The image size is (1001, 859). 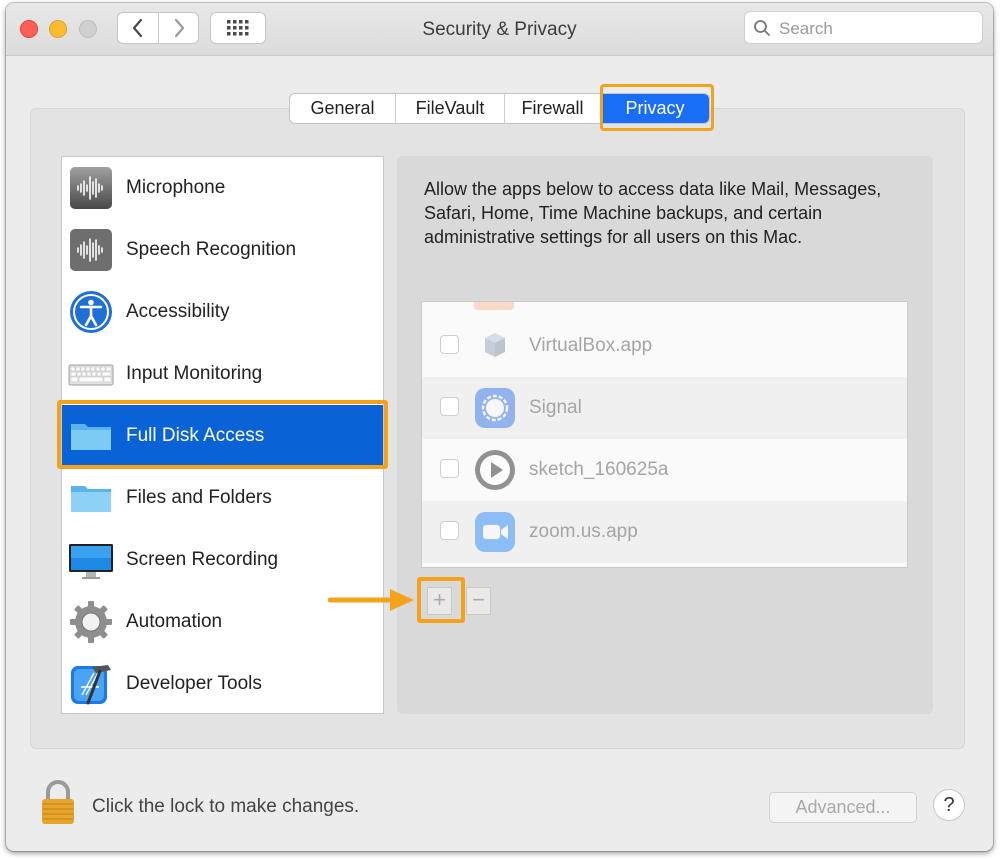 I want to click on xcode-icon, so click(x=91, y=685).